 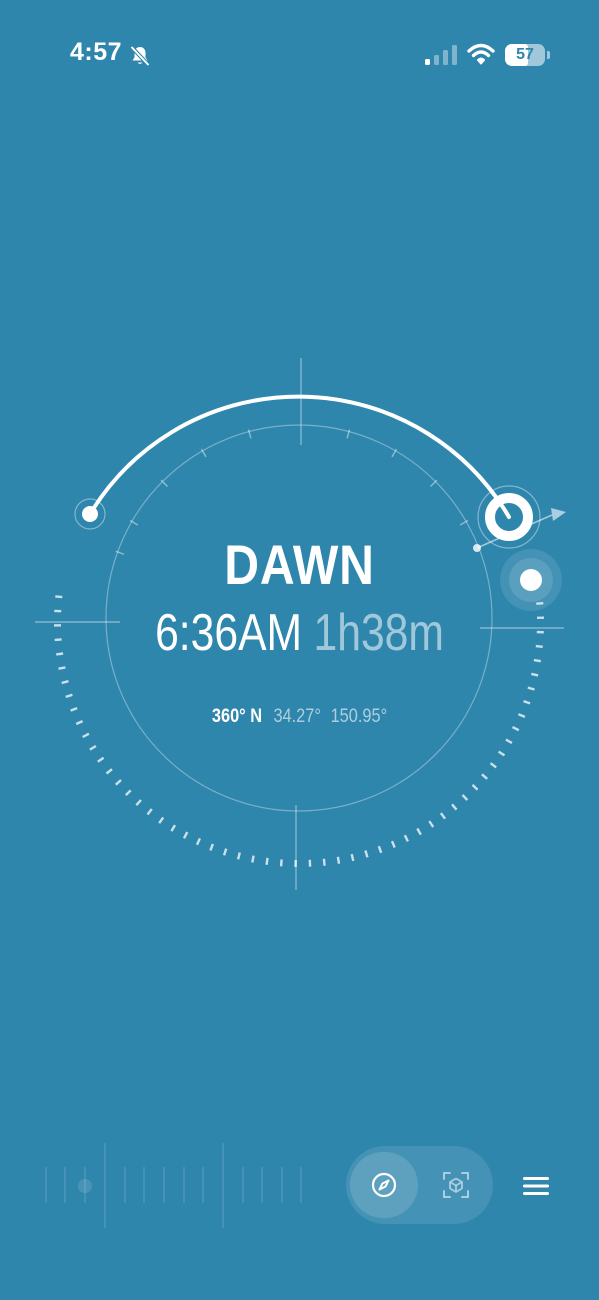 I want to click on compass-mode-button, so click(x=384, y=1185).